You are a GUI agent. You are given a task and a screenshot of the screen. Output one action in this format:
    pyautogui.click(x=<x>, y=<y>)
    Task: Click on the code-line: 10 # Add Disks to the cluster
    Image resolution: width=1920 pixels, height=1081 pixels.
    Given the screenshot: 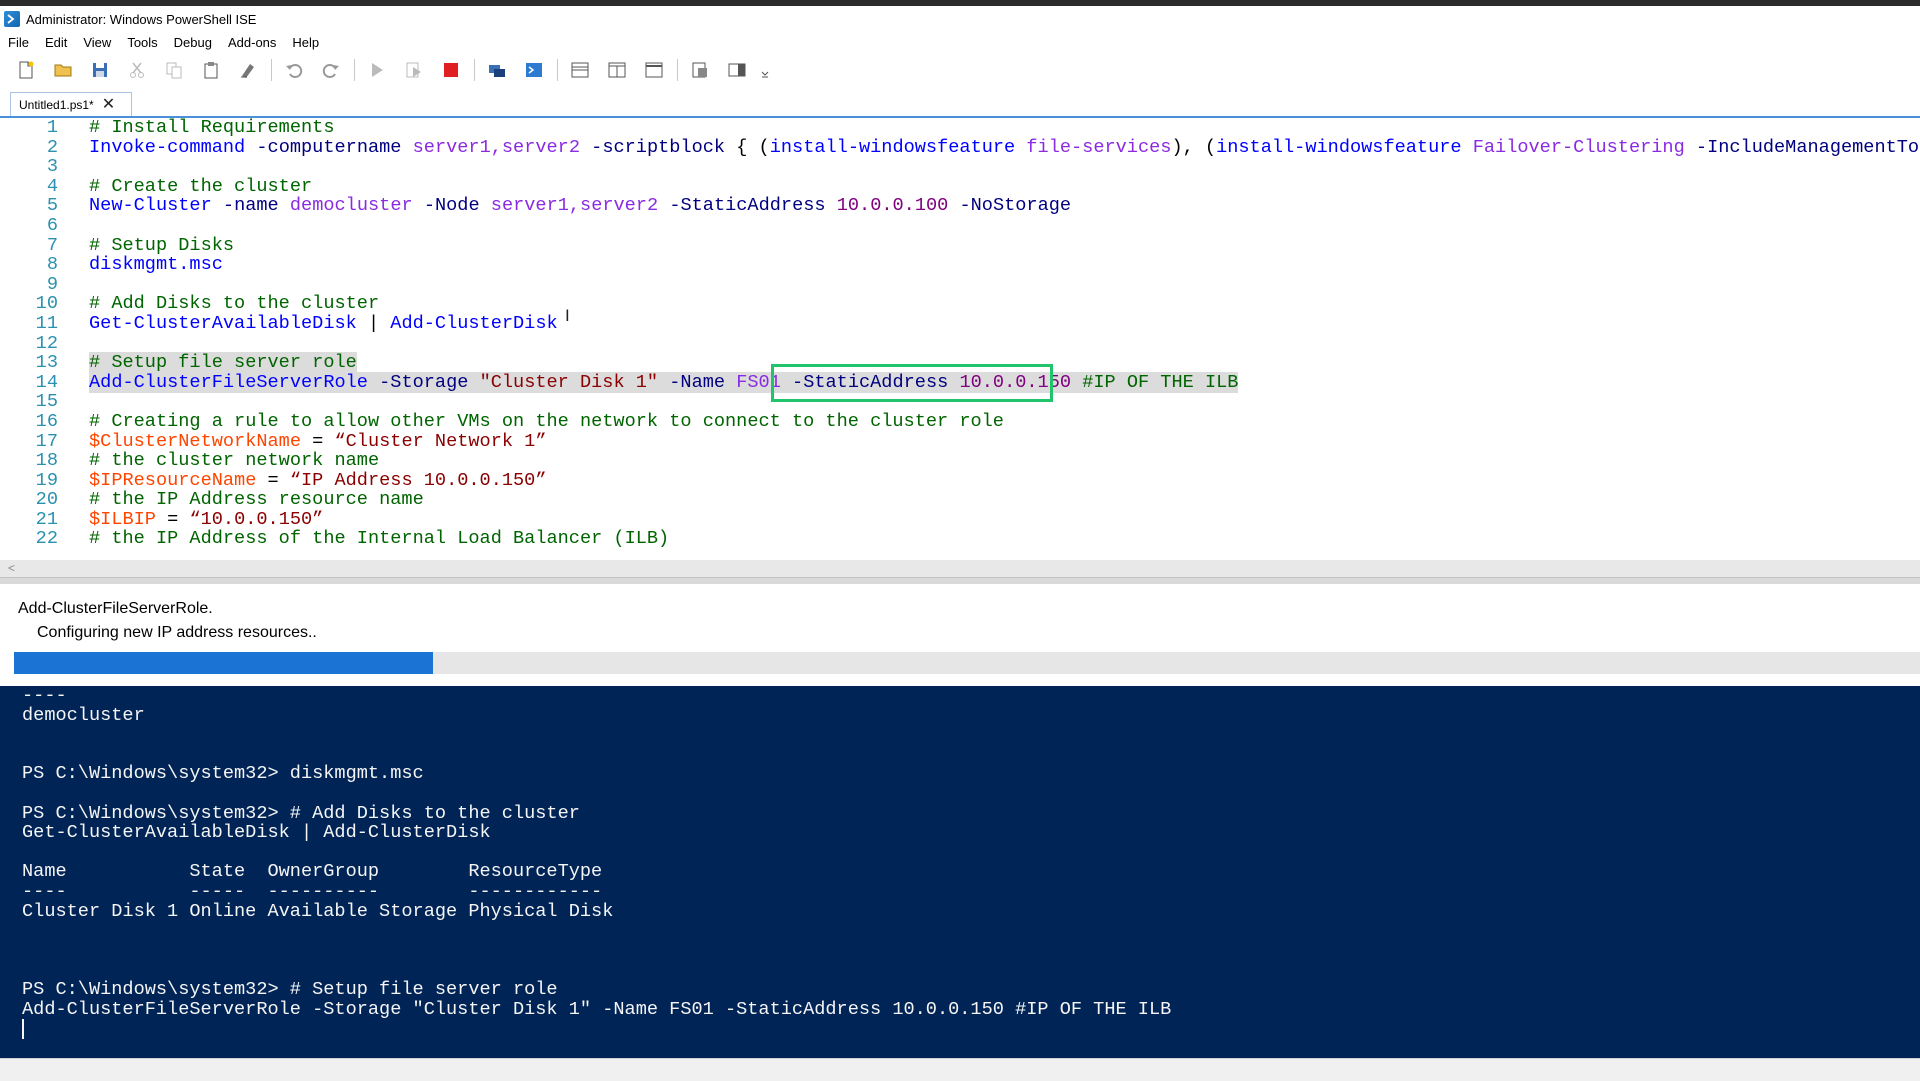 What is the action you would take?
    pyautogui.click(x=960, y=304)
    